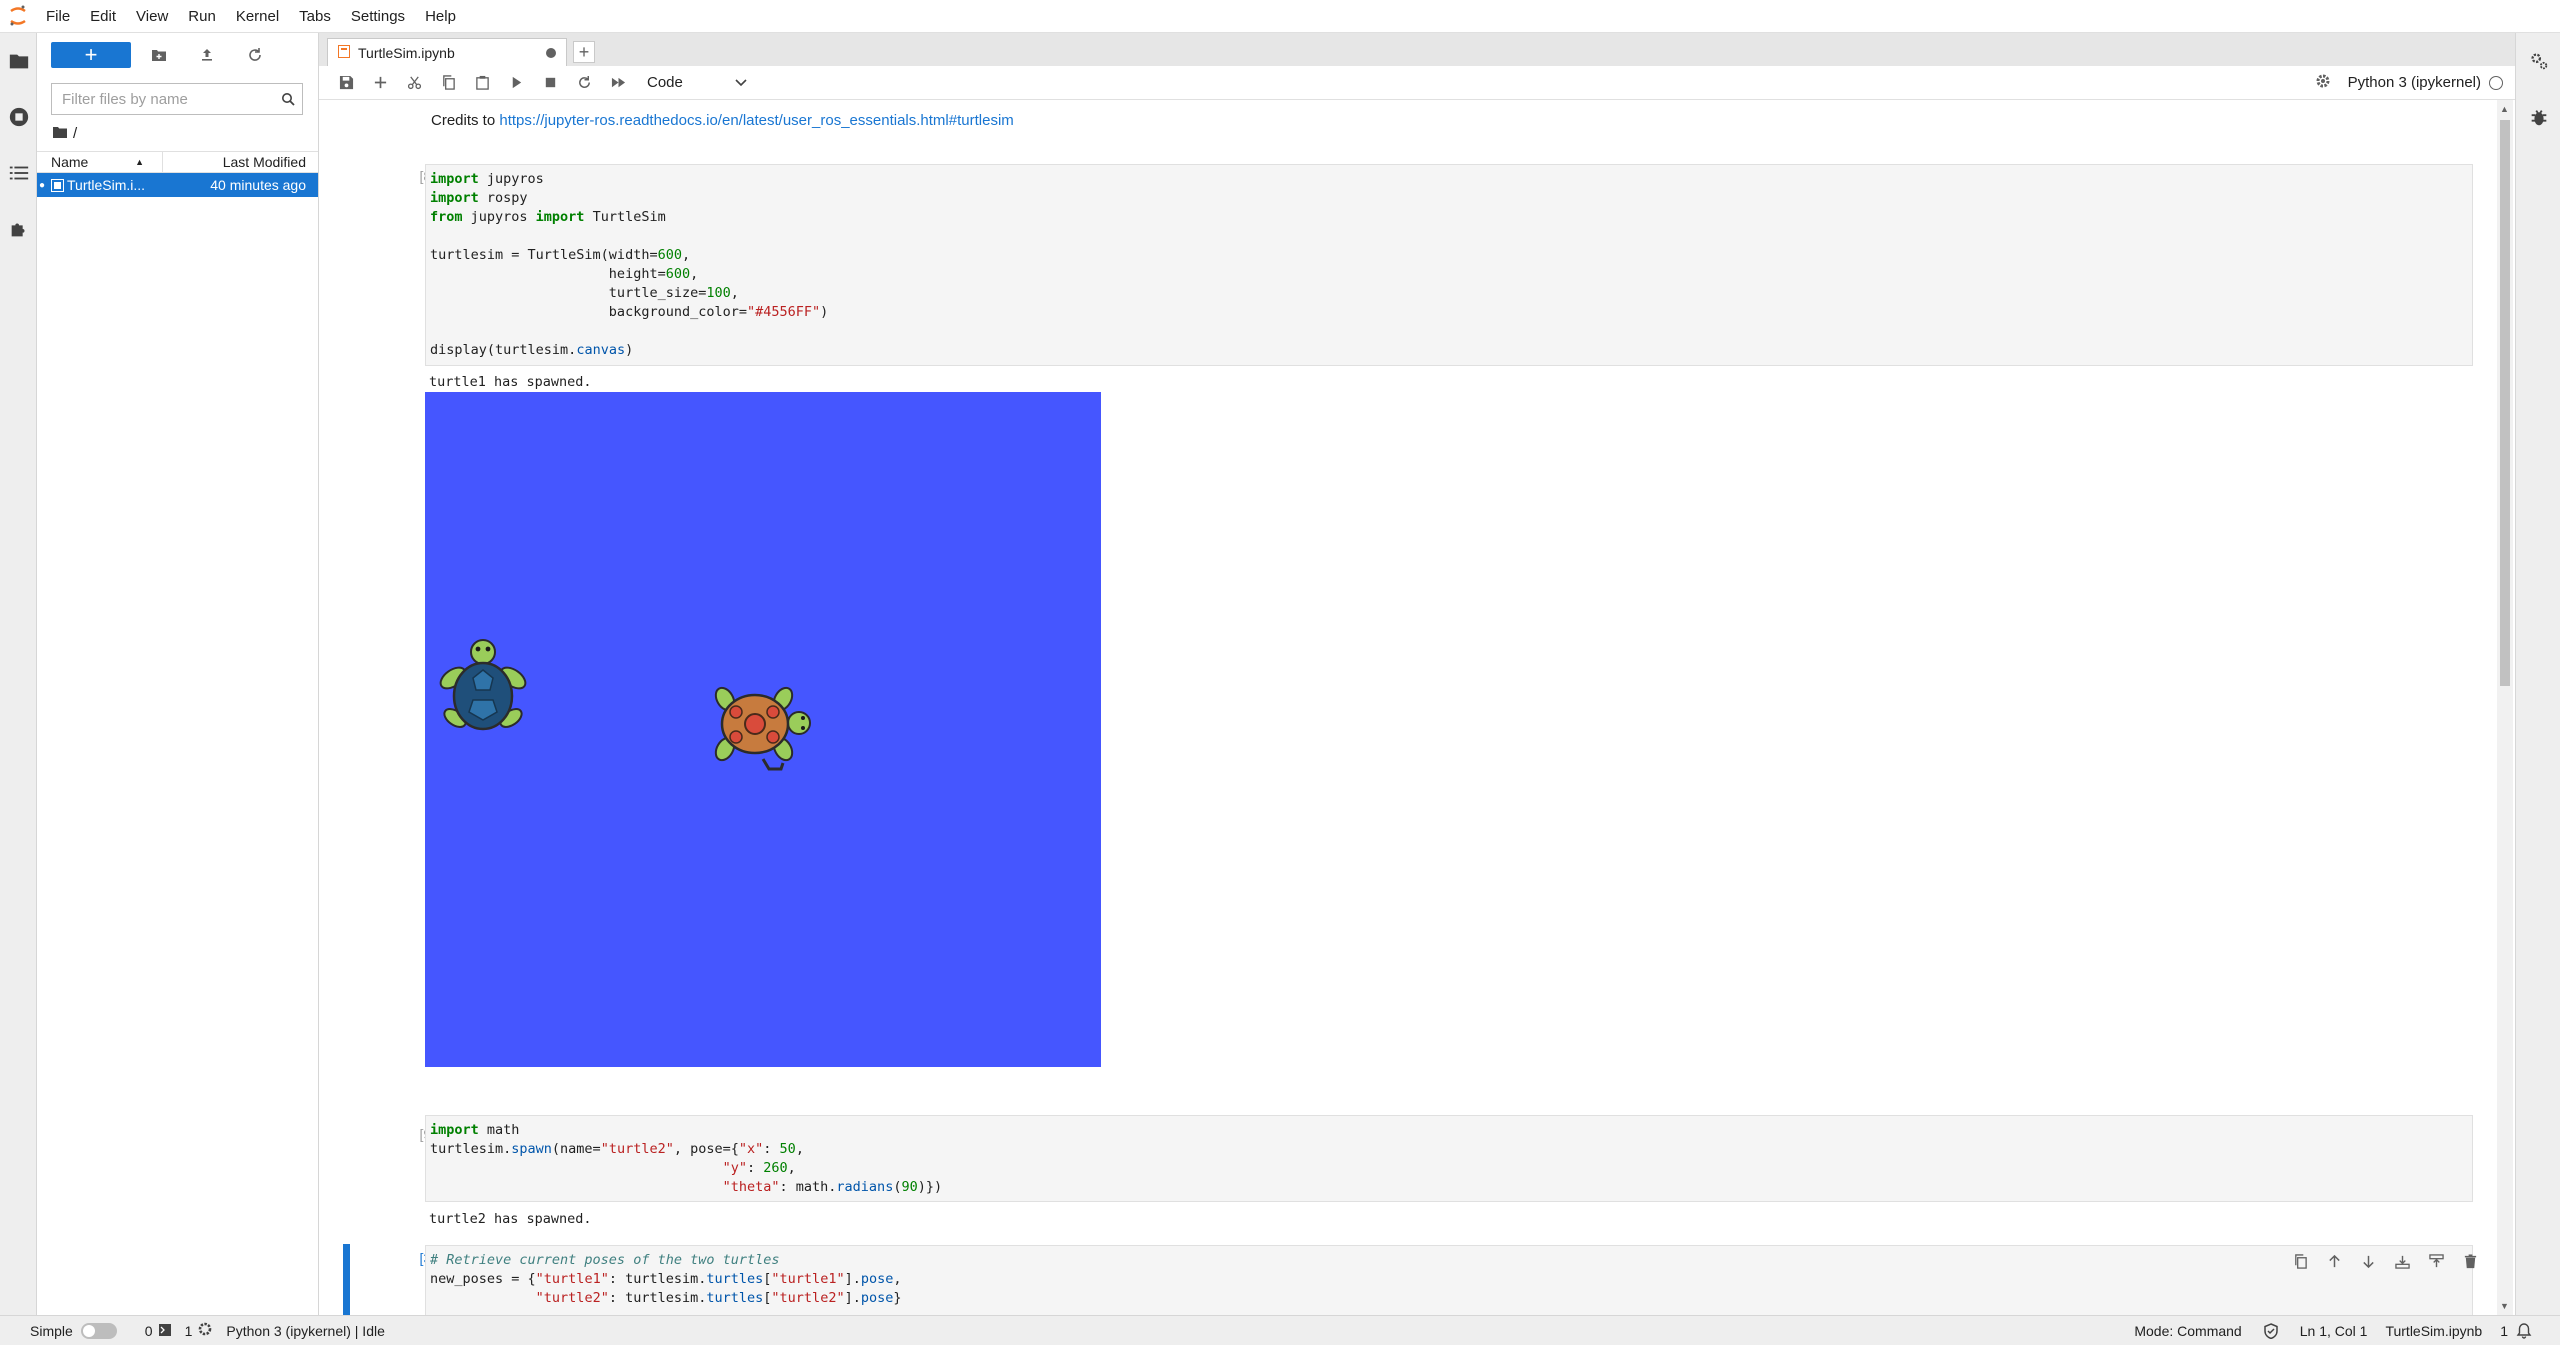 The height and width of the screenshot is (1345, 2560). What do you see at coordinates (257, 16) in the screenshot?
I see `menu-kernel: Kernel` at bounding box center [257, 16].